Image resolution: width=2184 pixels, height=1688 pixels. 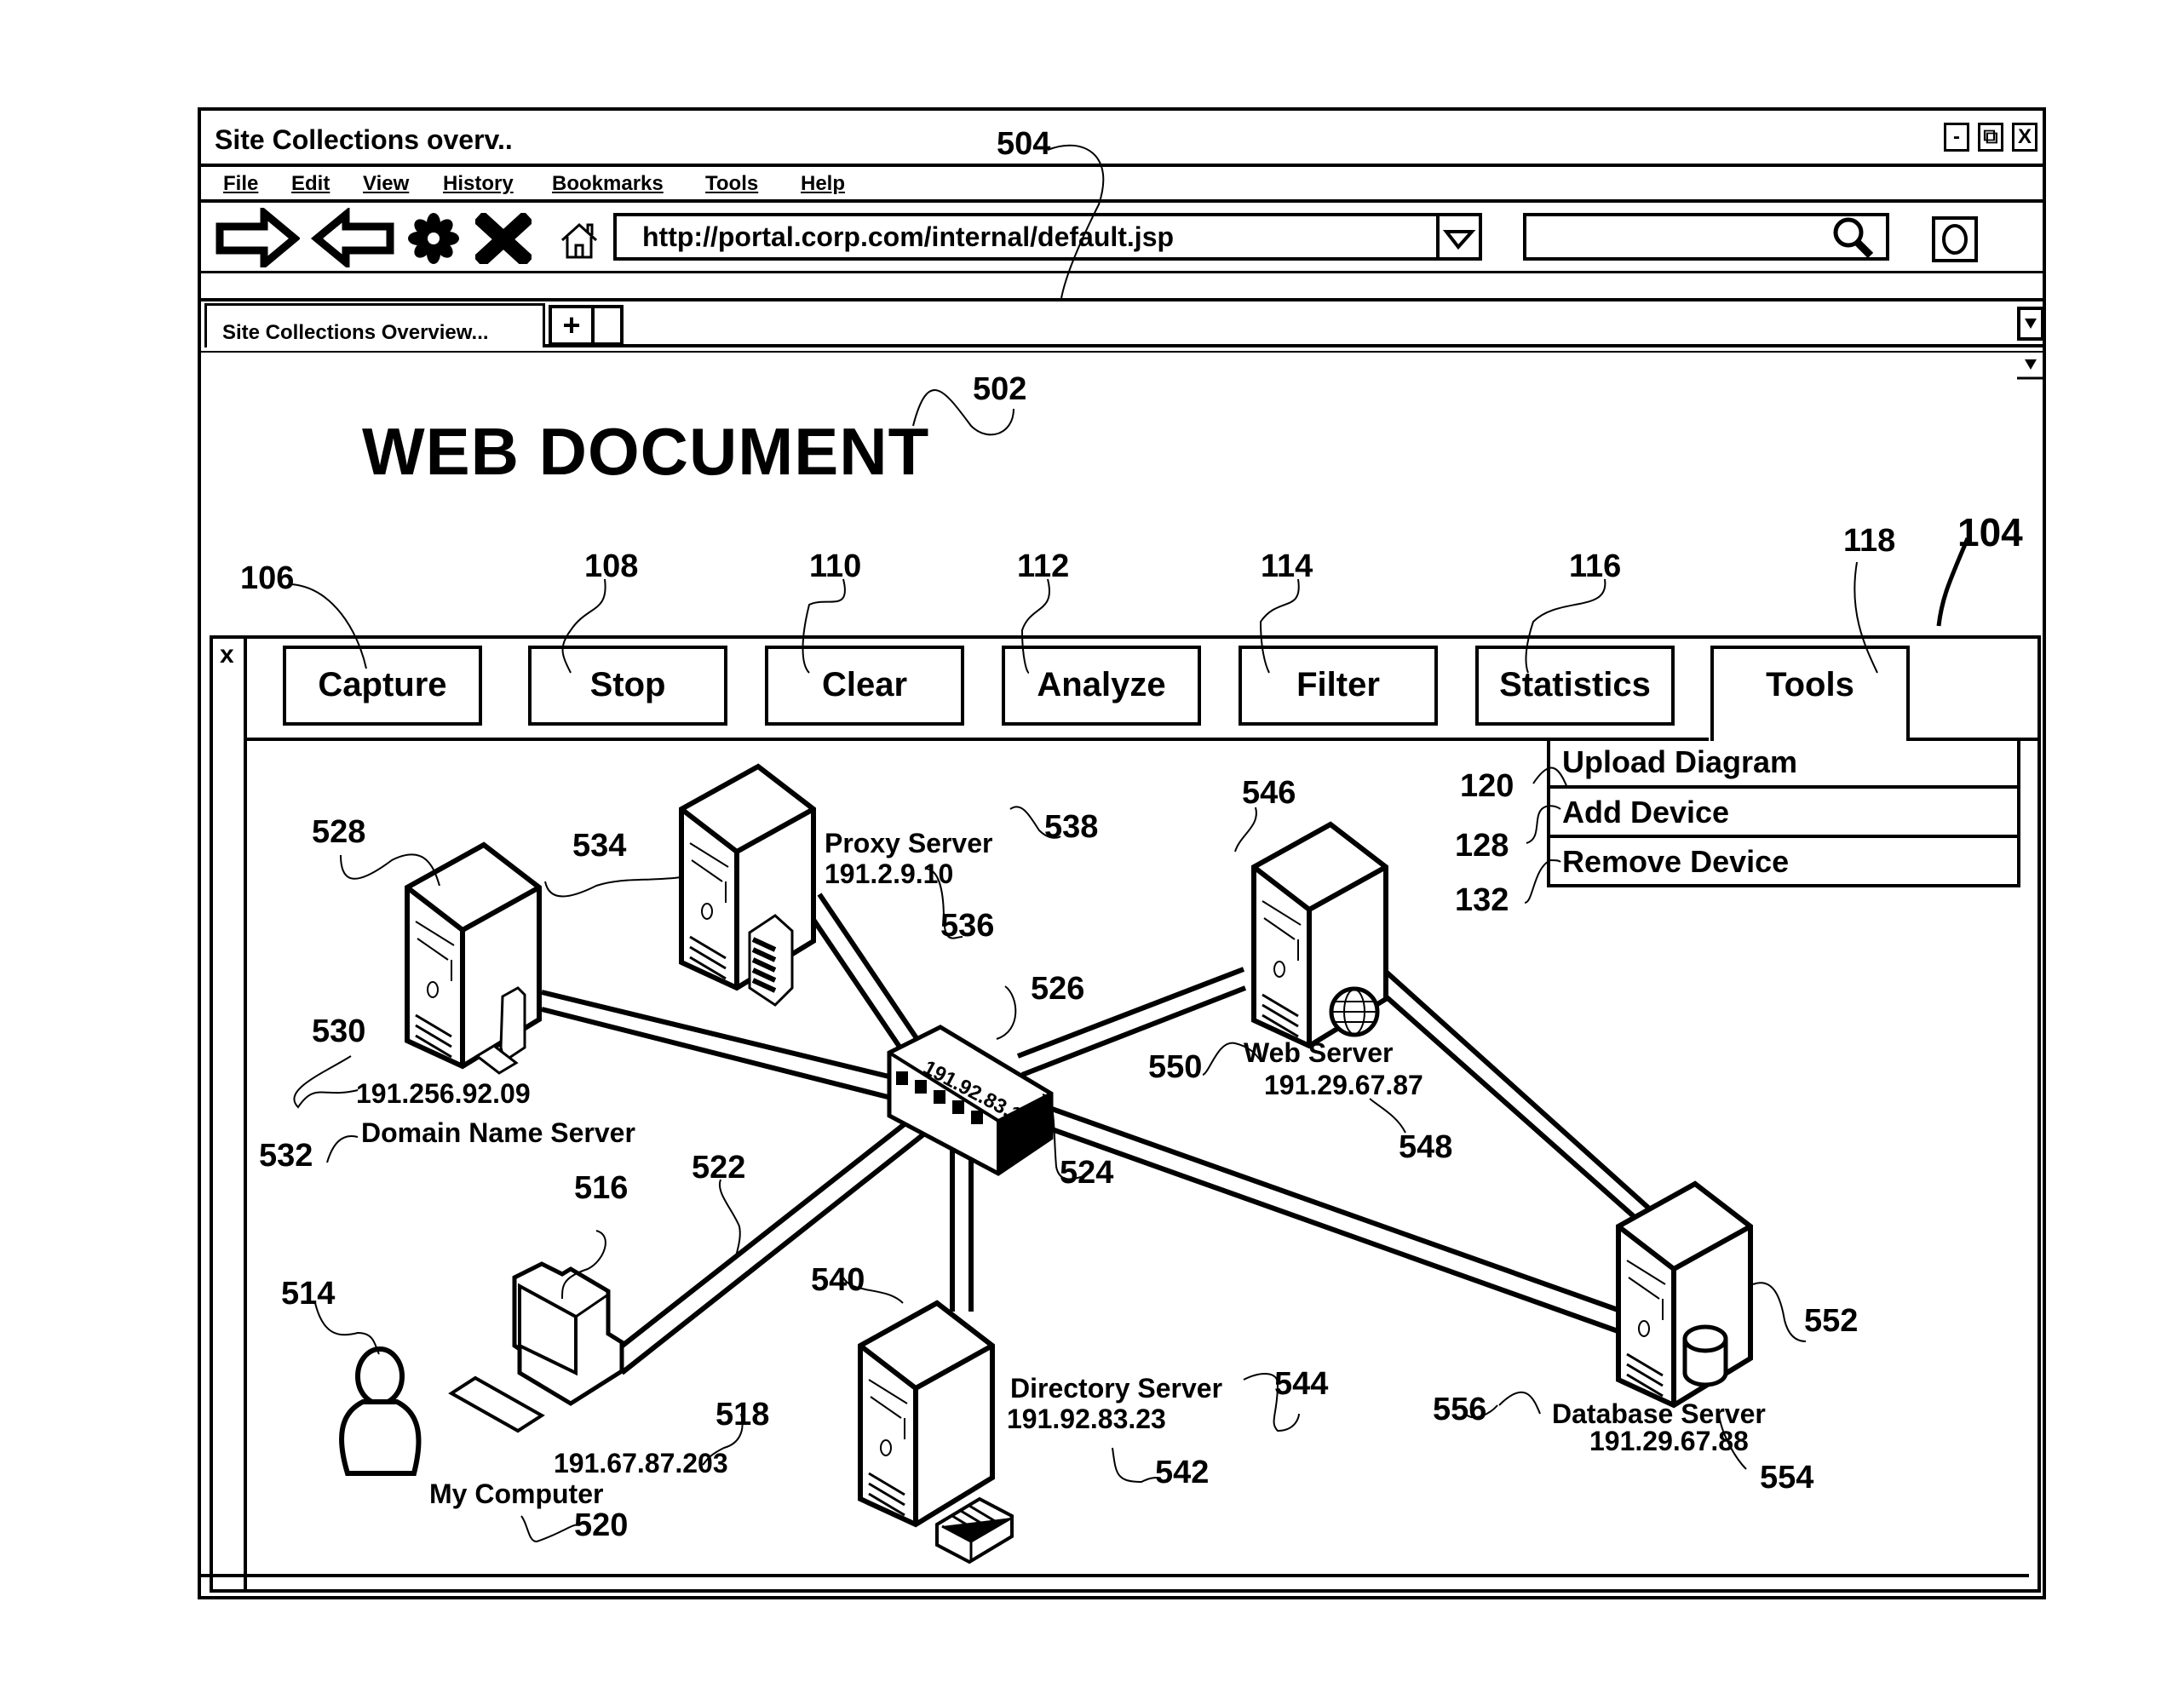 What do you see at coordinates (1269, 793) in the screenshot?
I see `ref-546: 546` at bounding box center [1269, 793].